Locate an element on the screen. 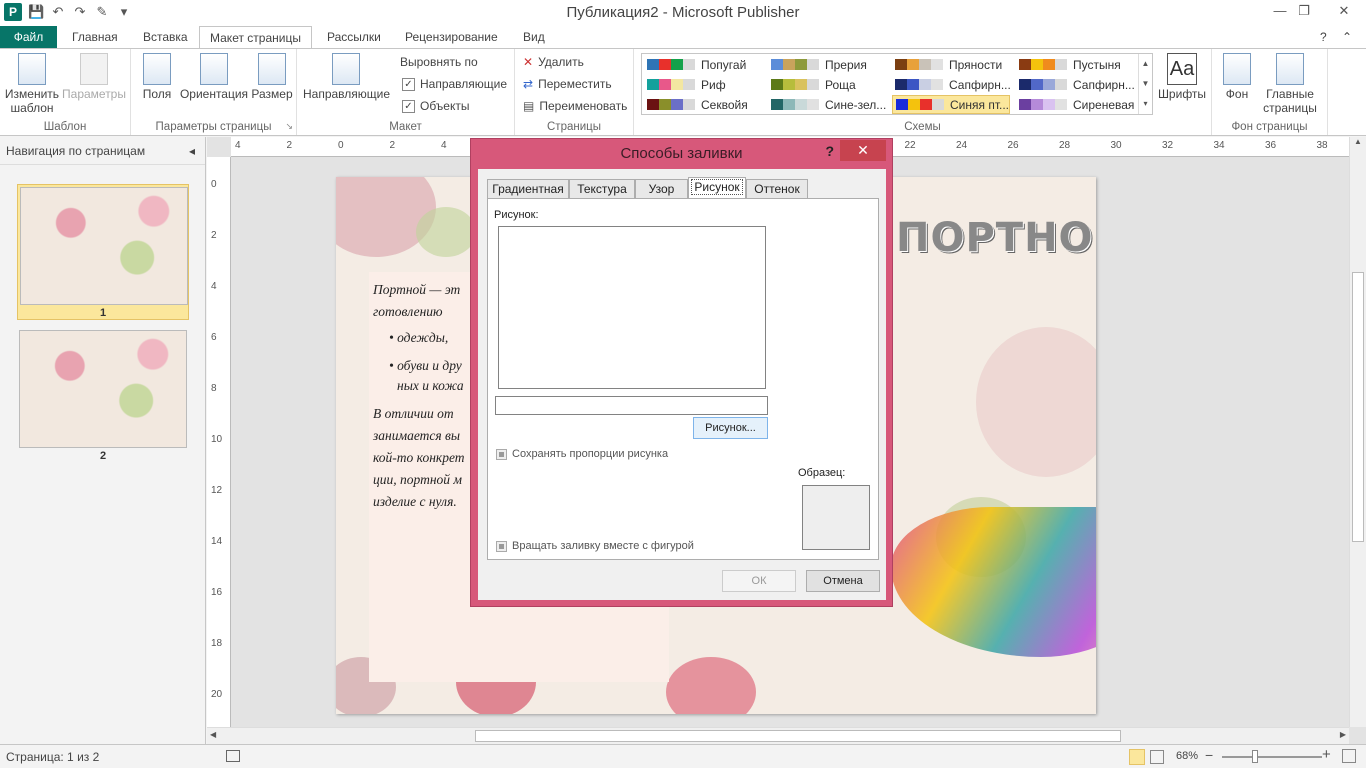 Image resolution: width=1366 pixels, height=768 pixels. change-template-label2: шаблон is located at coordinates (32, 108).